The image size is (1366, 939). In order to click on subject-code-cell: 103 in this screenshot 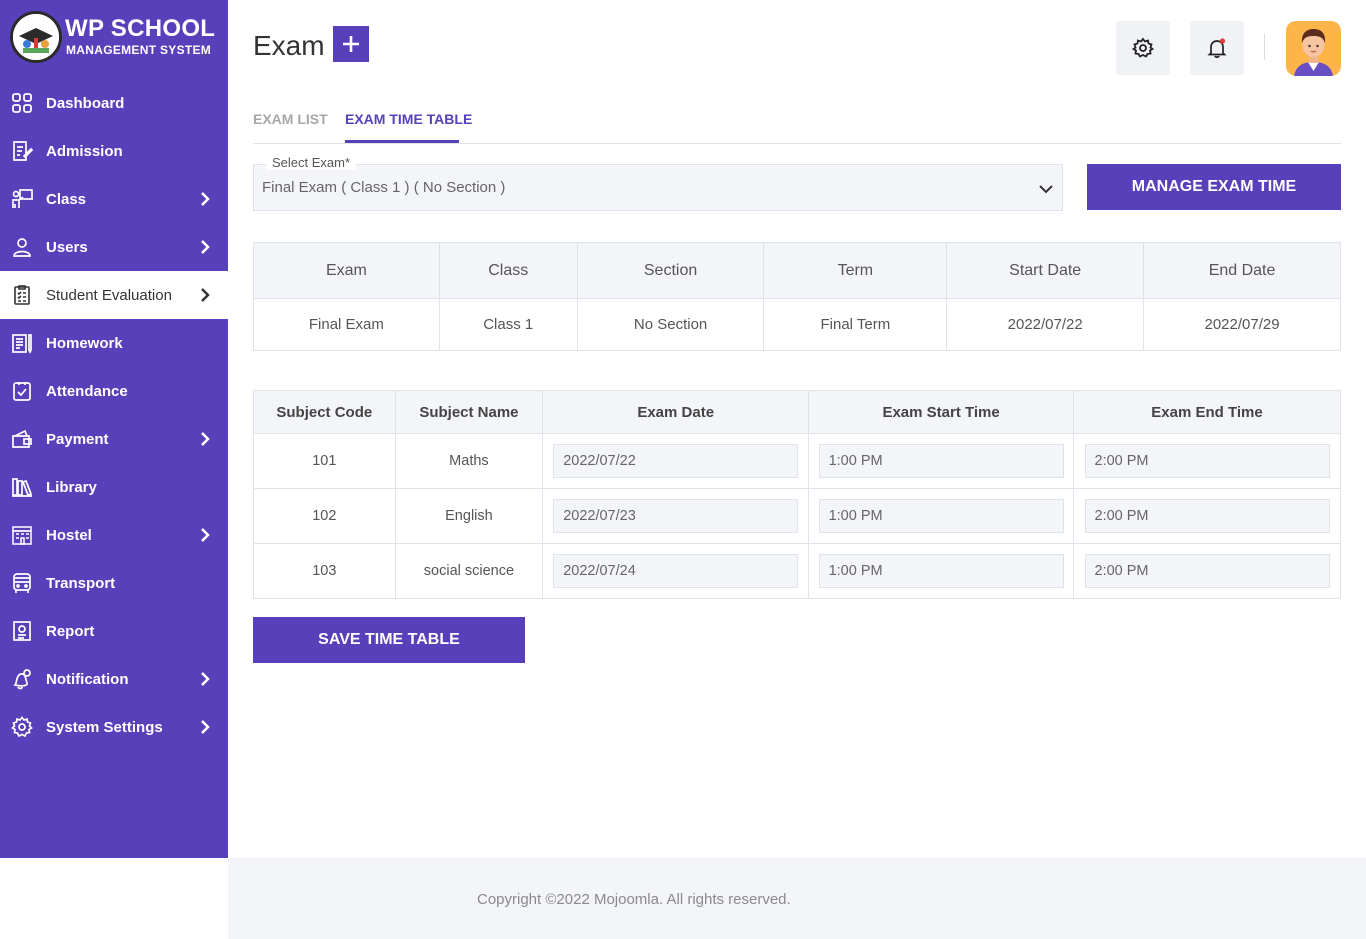, I will do `click(324, 571)`.